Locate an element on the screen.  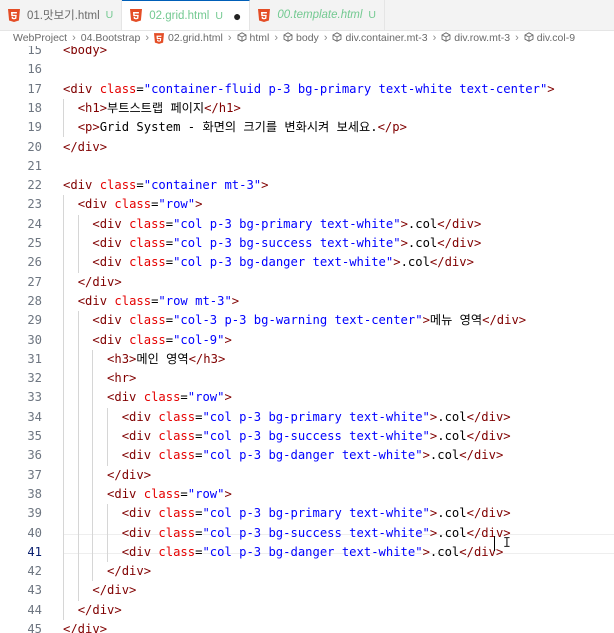
tab-label: 02.grid.html is located at coordinates (179, 15).